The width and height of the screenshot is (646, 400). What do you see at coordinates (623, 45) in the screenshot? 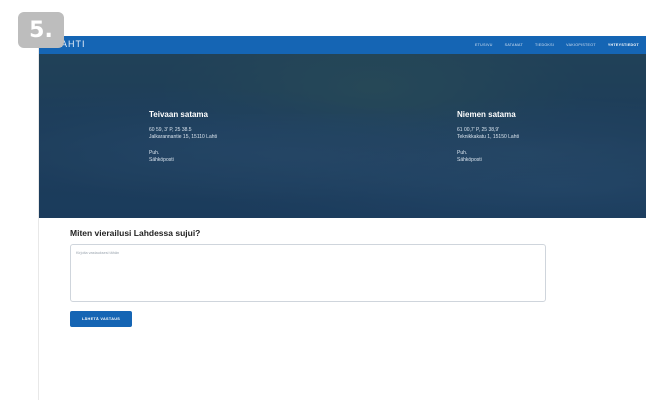
I see `nav-item-yhteystiedot: YHTEYSTIEDOT` at bounding box center [623, 45].